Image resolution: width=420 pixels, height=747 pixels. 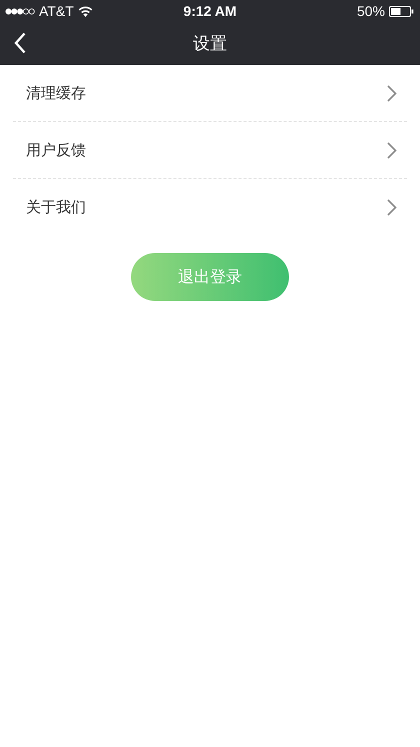 What do you see at coordinates (56, 11) in the screenshot?
I see `carrier-name: AT&T` at bounding box center [56, 11].